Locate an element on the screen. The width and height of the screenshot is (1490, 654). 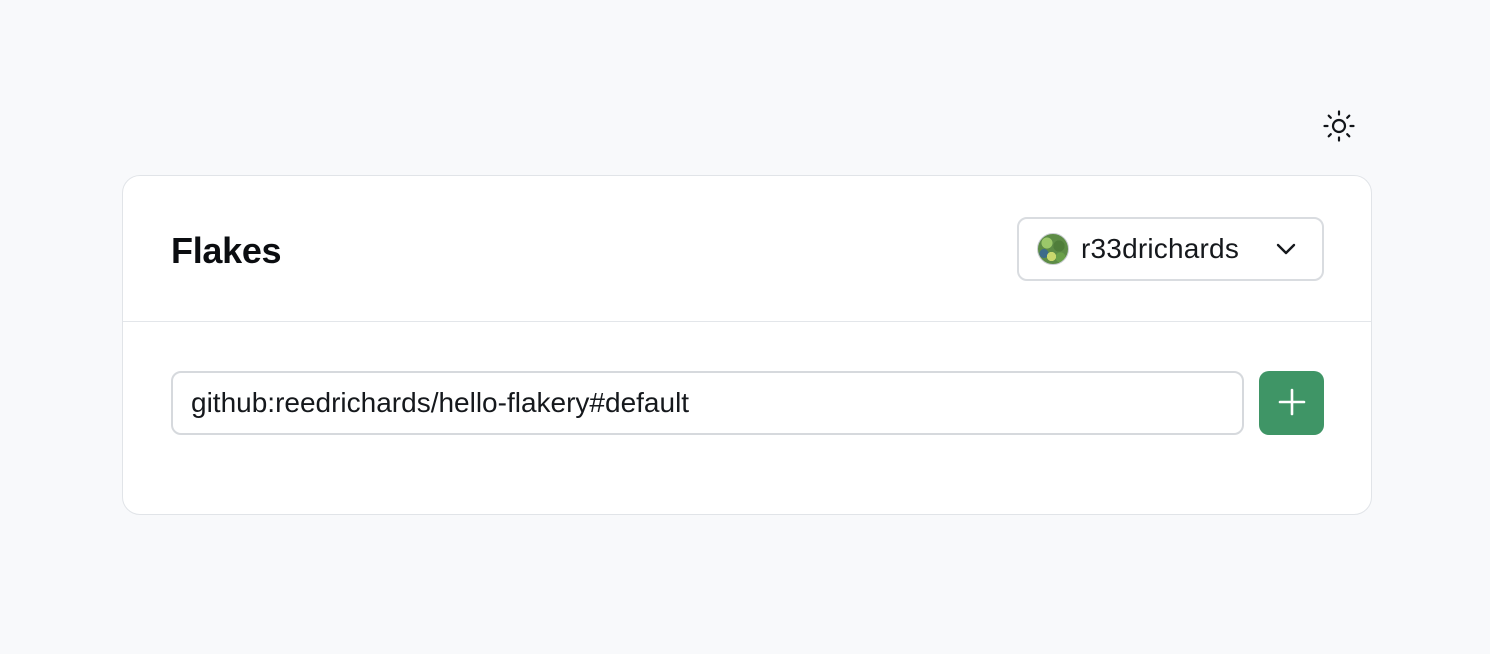
sun-icon is located at coordinates (1339, 128).